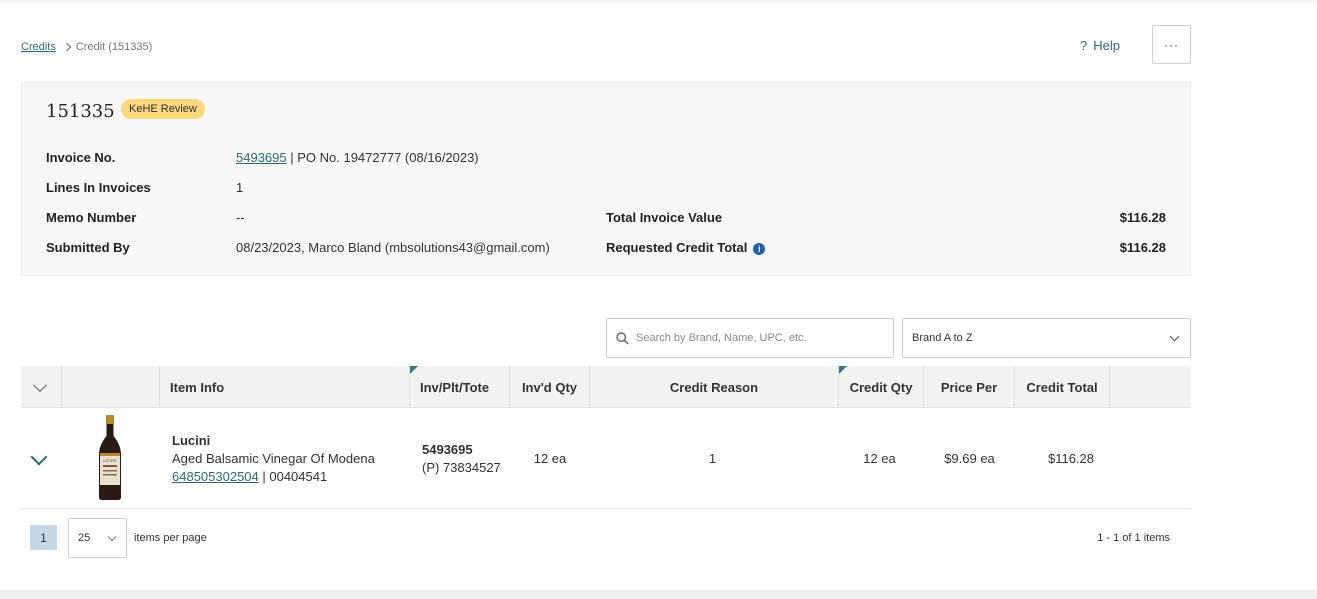 The width and height of the screenshot is (1317, 599). I want to click on invoice-number-link: 5493695, so click(261, 157).